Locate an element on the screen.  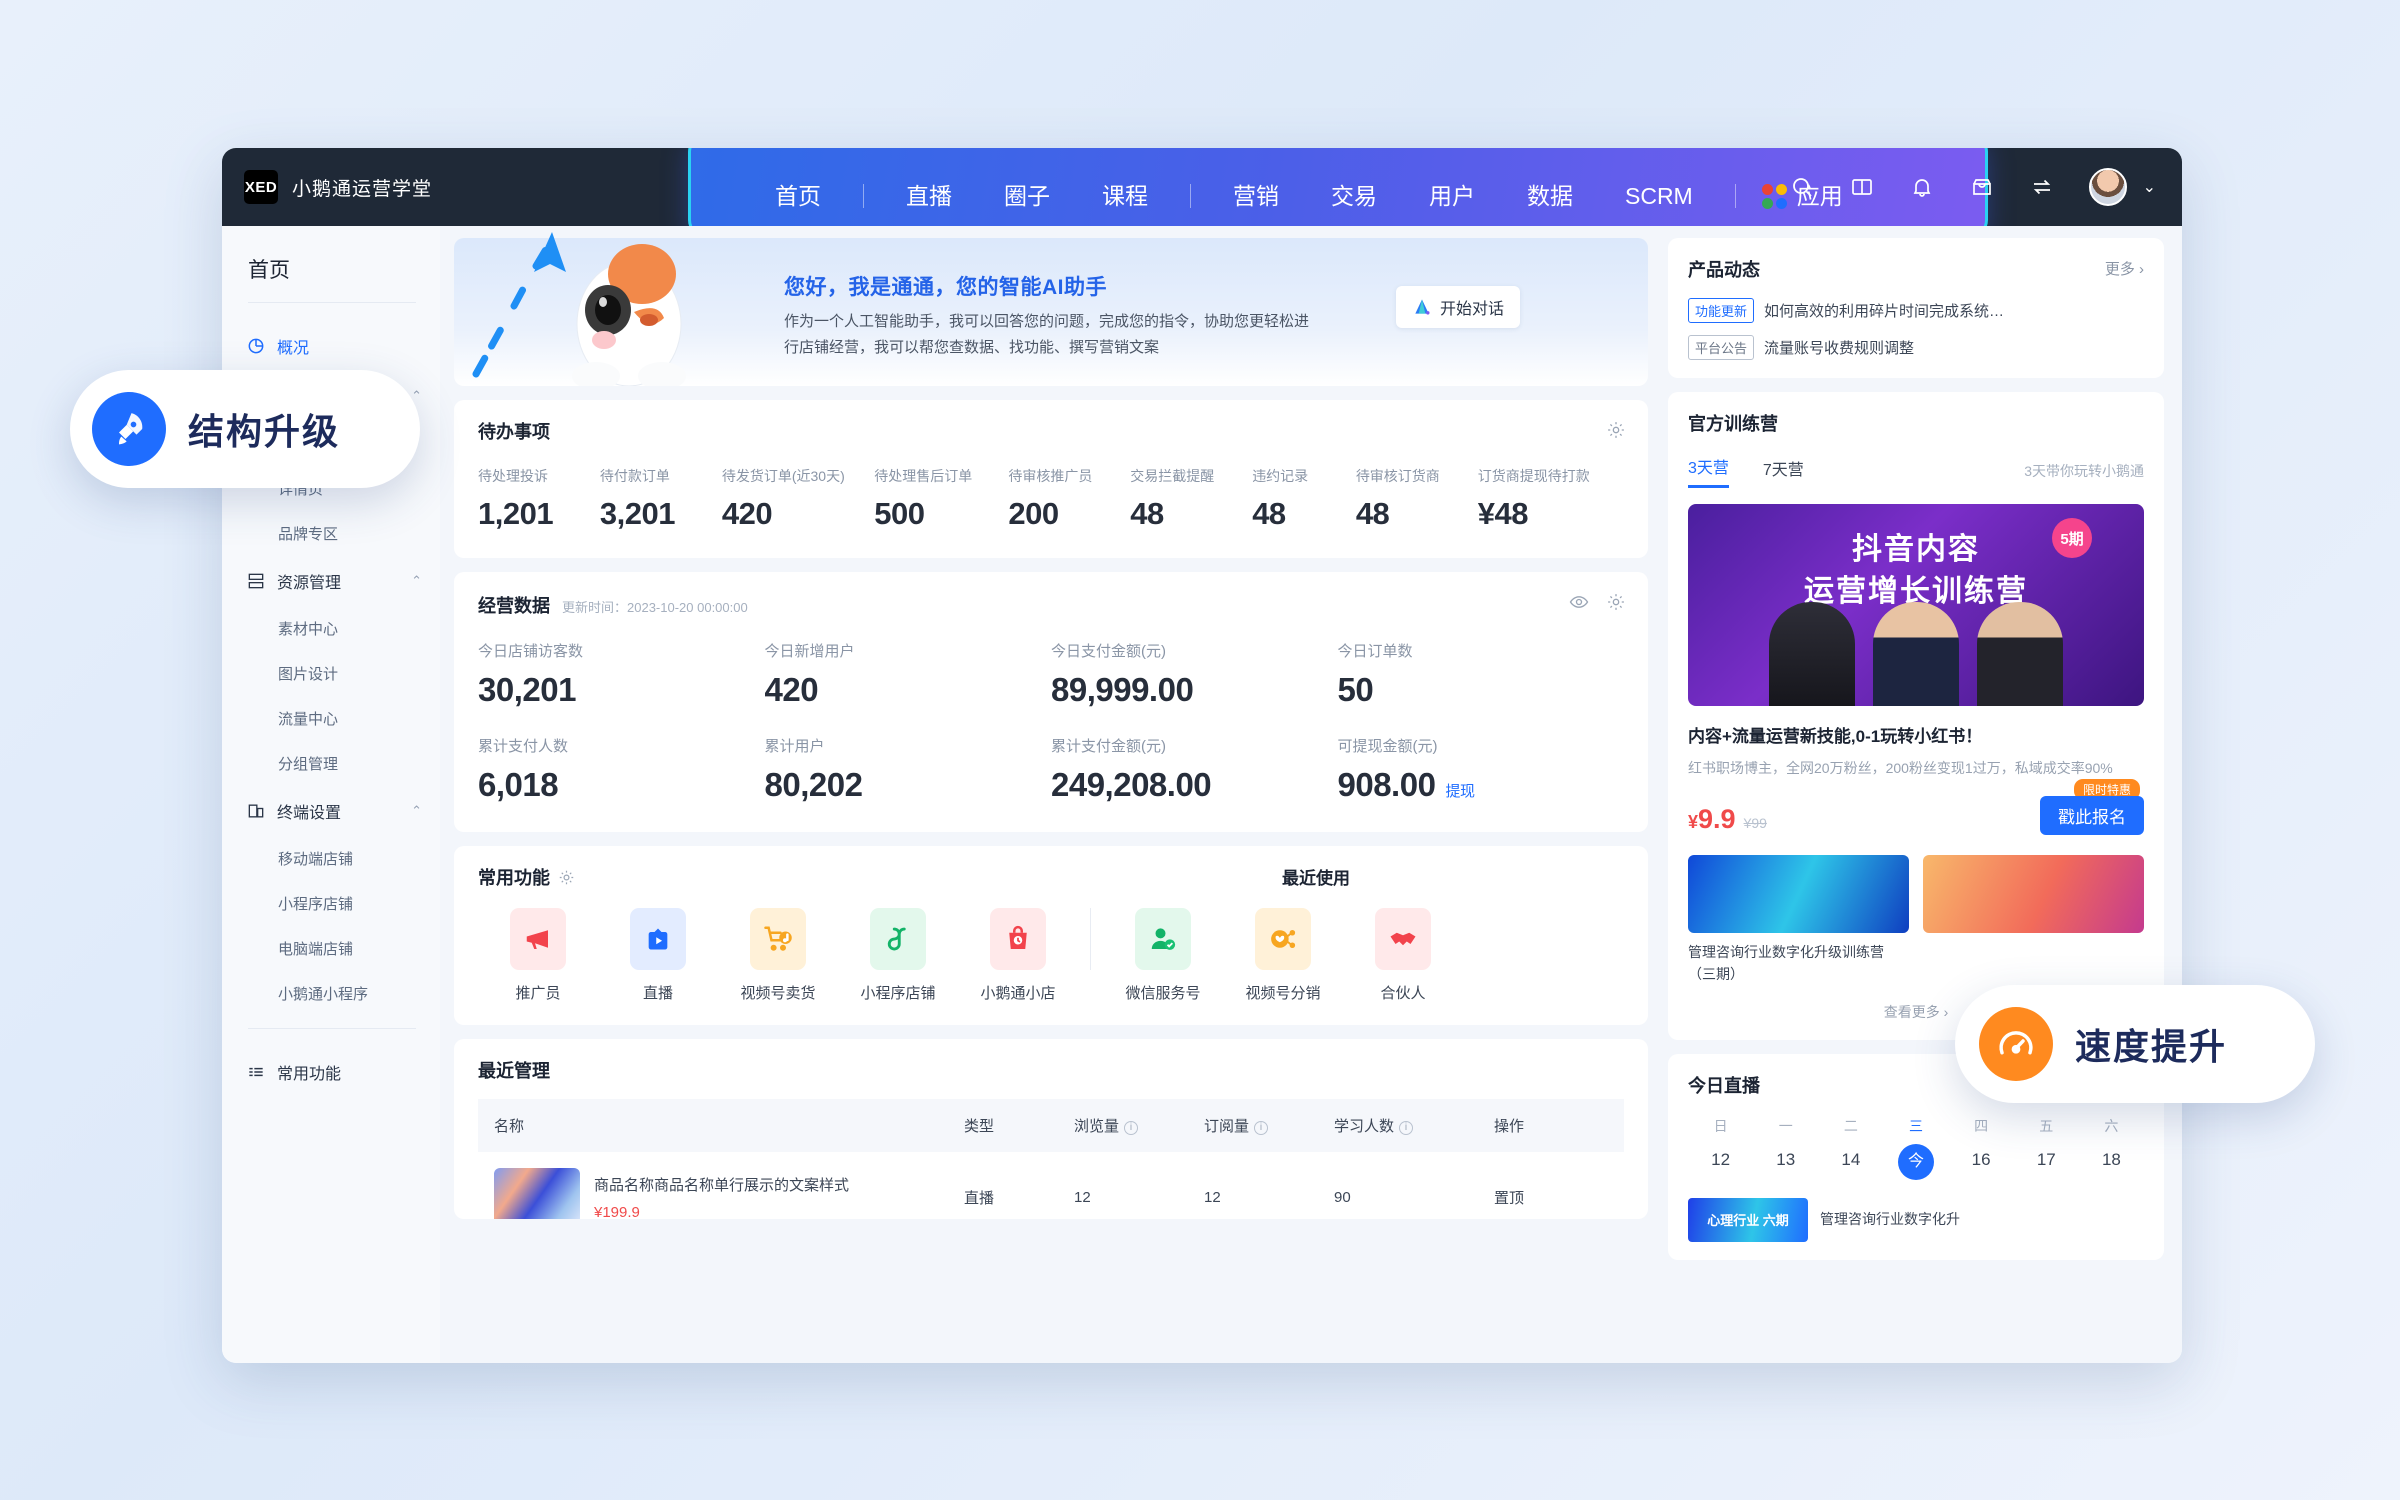
camp-small-thumbnail is located at coordinates (1798, 894).